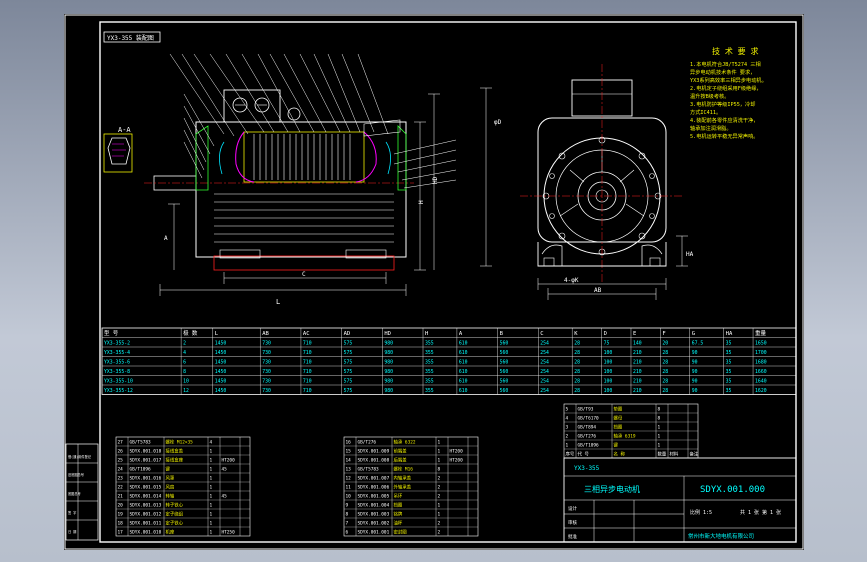  I want to click on dim-table-header: AC, so click(306, 334).